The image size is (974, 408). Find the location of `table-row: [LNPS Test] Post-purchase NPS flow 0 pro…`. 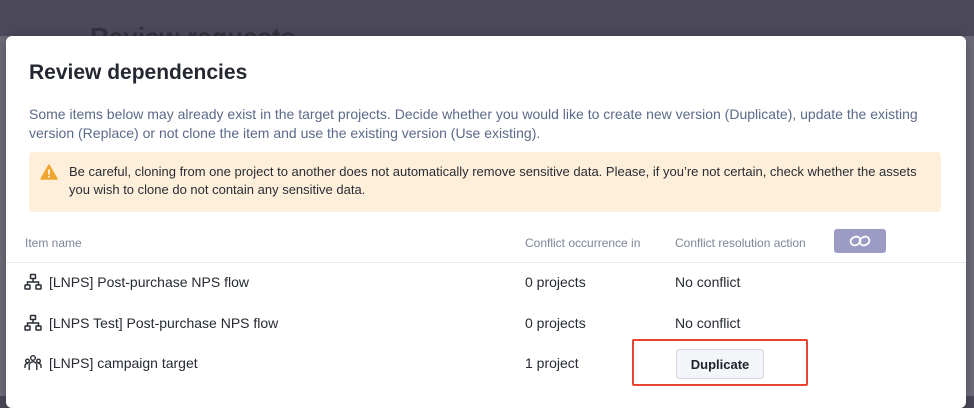

table-row: [LNPS Test] Post-purchase NPS flow 0 pro… is located at coordinates (486, 323).